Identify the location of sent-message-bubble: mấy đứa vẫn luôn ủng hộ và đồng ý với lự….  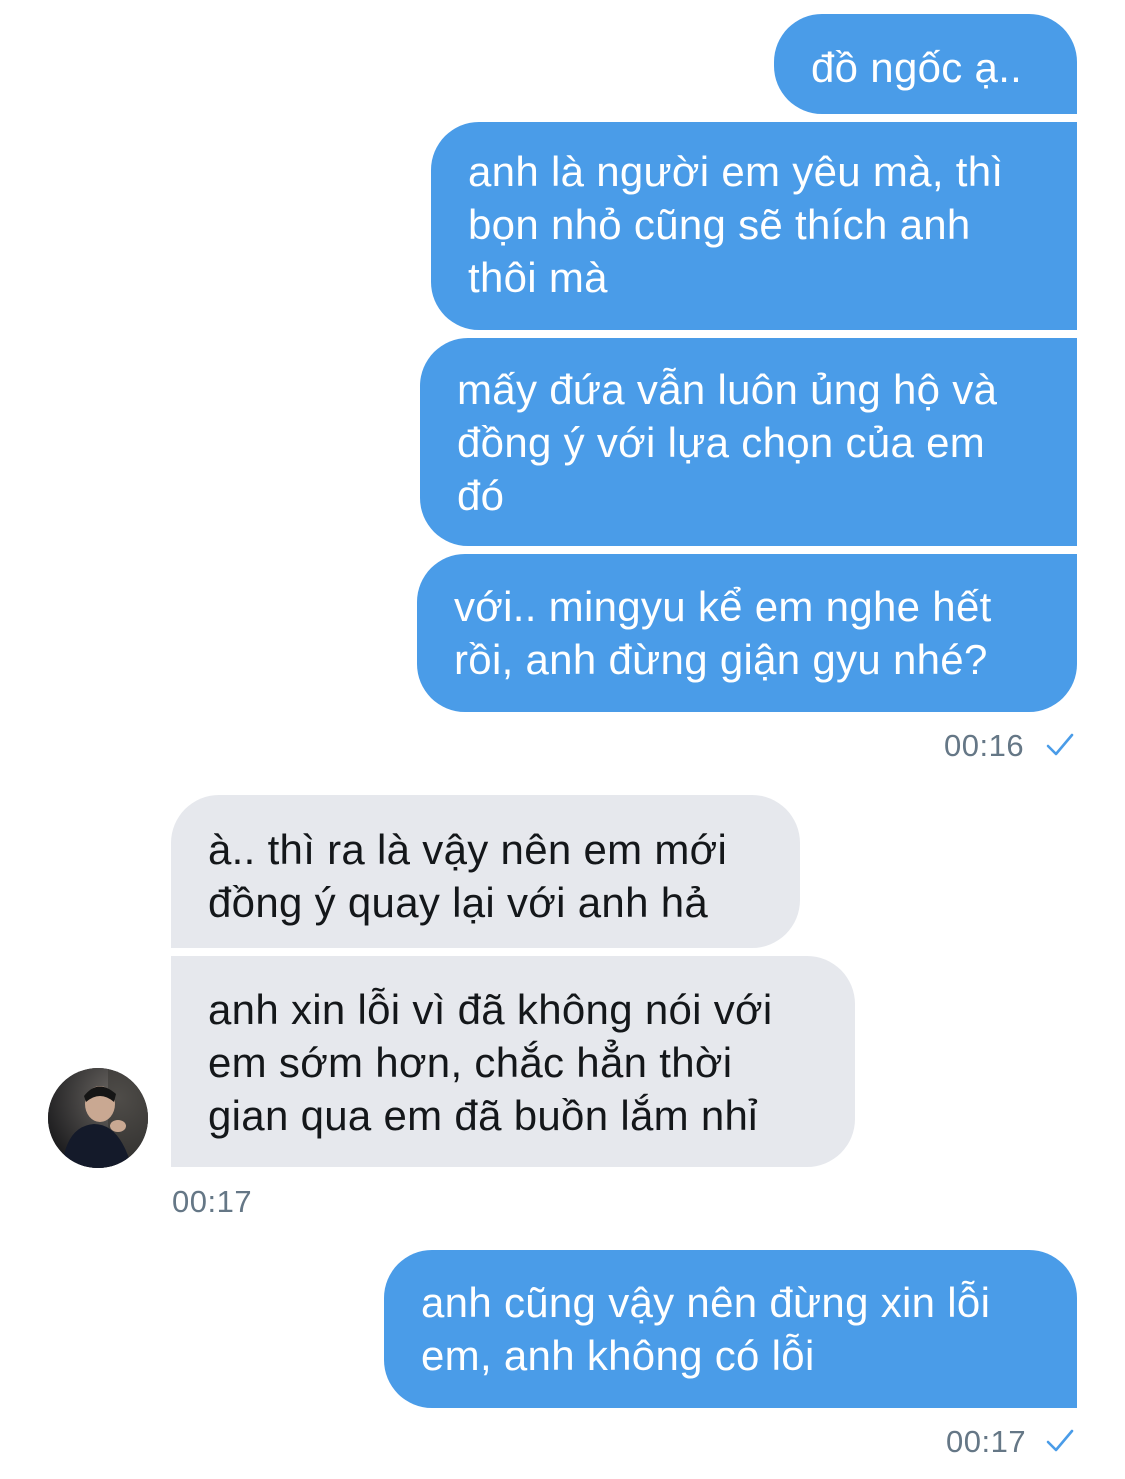
(748, 442).